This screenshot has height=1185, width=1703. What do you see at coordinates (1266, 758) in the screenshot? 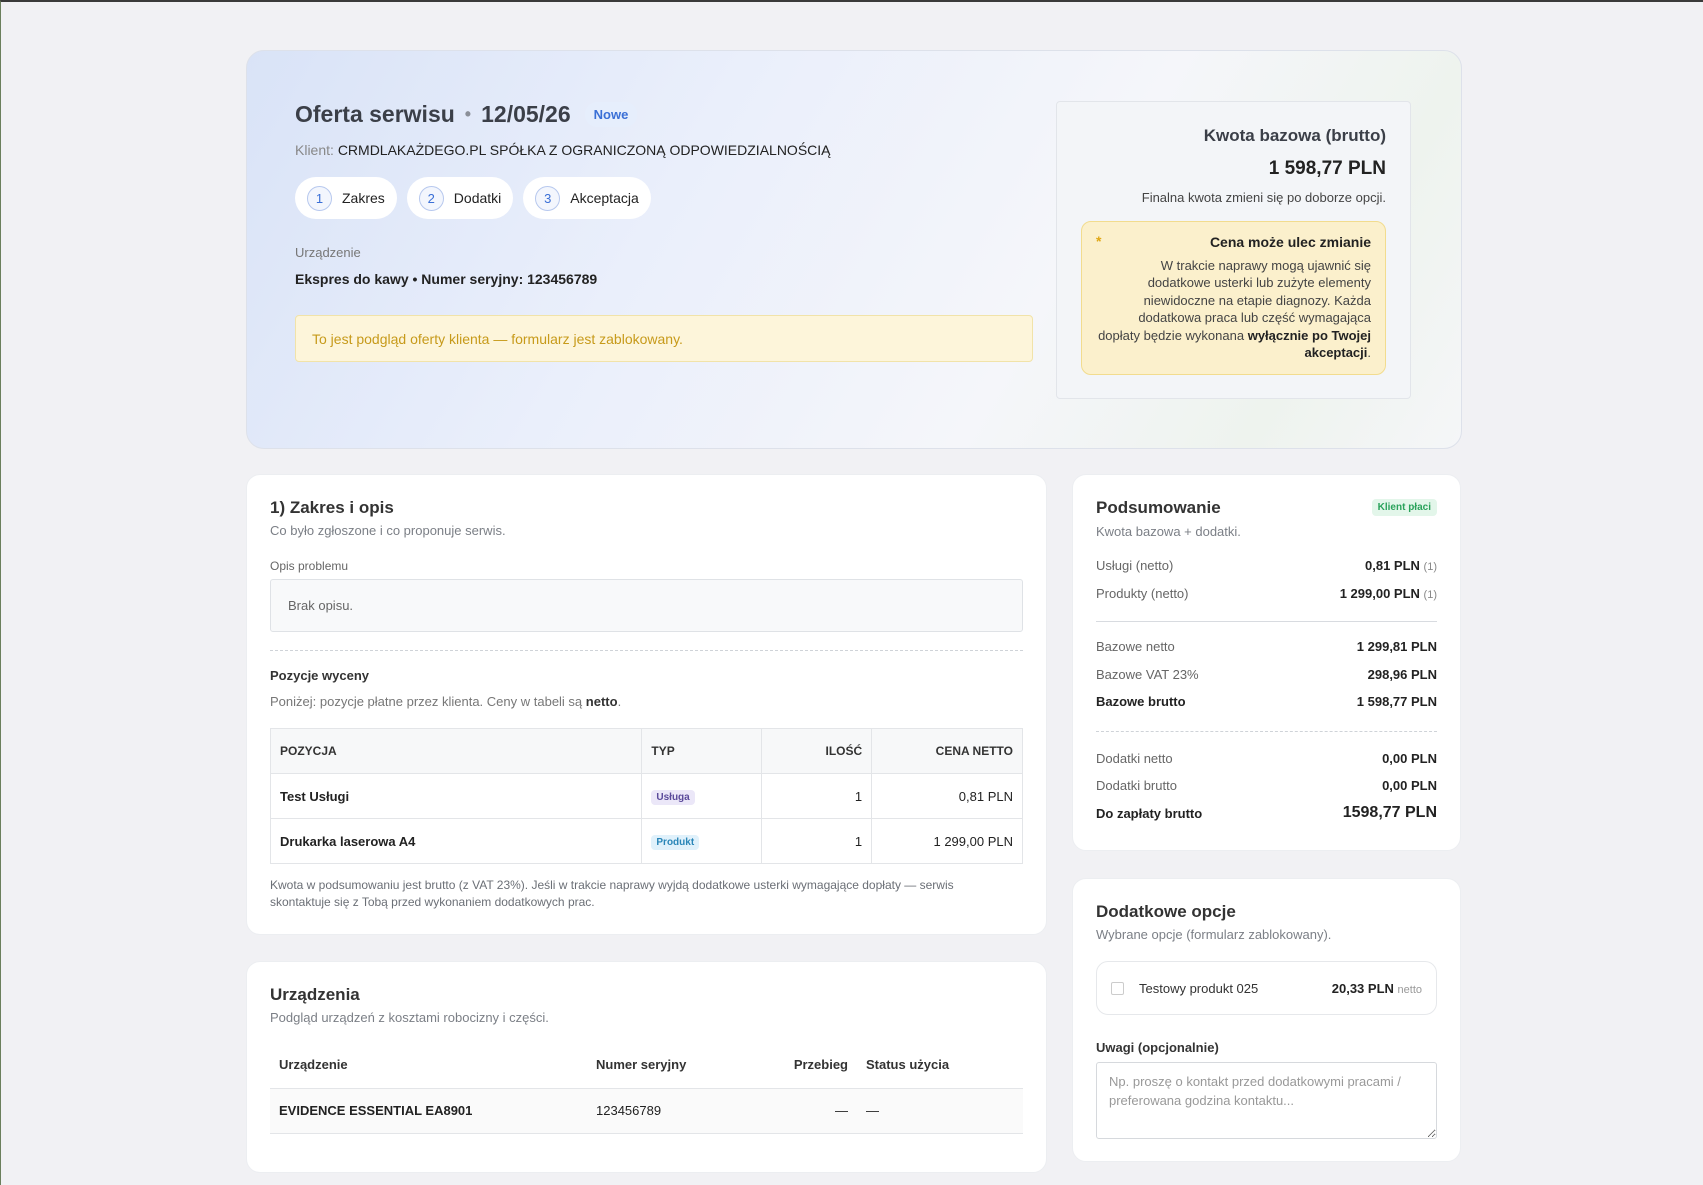
I see `extra-net-row: Dodatki netto 0,00 PLN` at bounding box center [1266, 758].